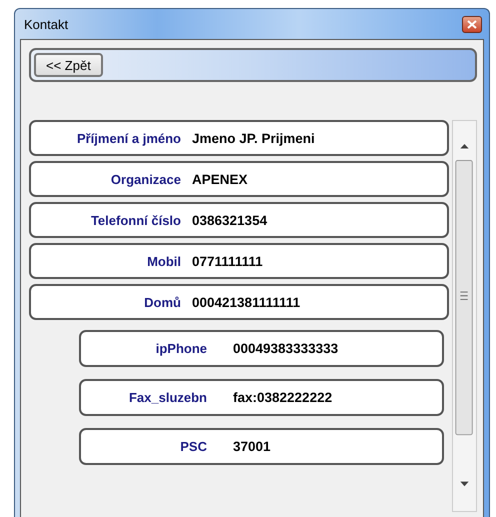  I want to click on field-label: Mobil, so click(163, 261).